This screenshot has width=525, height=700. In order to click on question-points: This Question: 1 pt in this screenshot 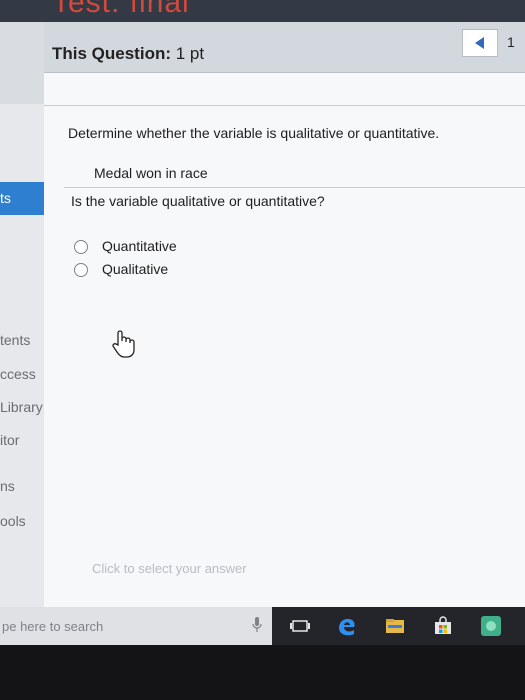, I will do `click(128, 54)`.